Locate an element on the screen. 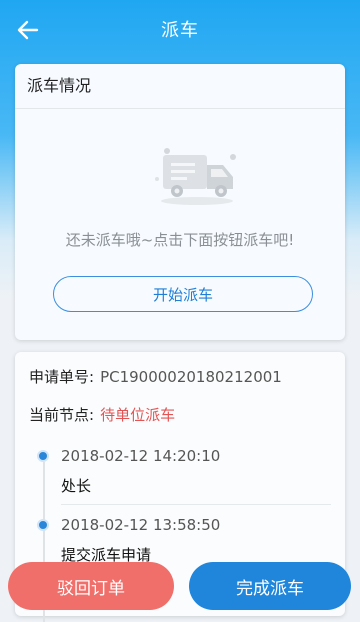  back-arrow-icon is located at coordinates (28, 30).